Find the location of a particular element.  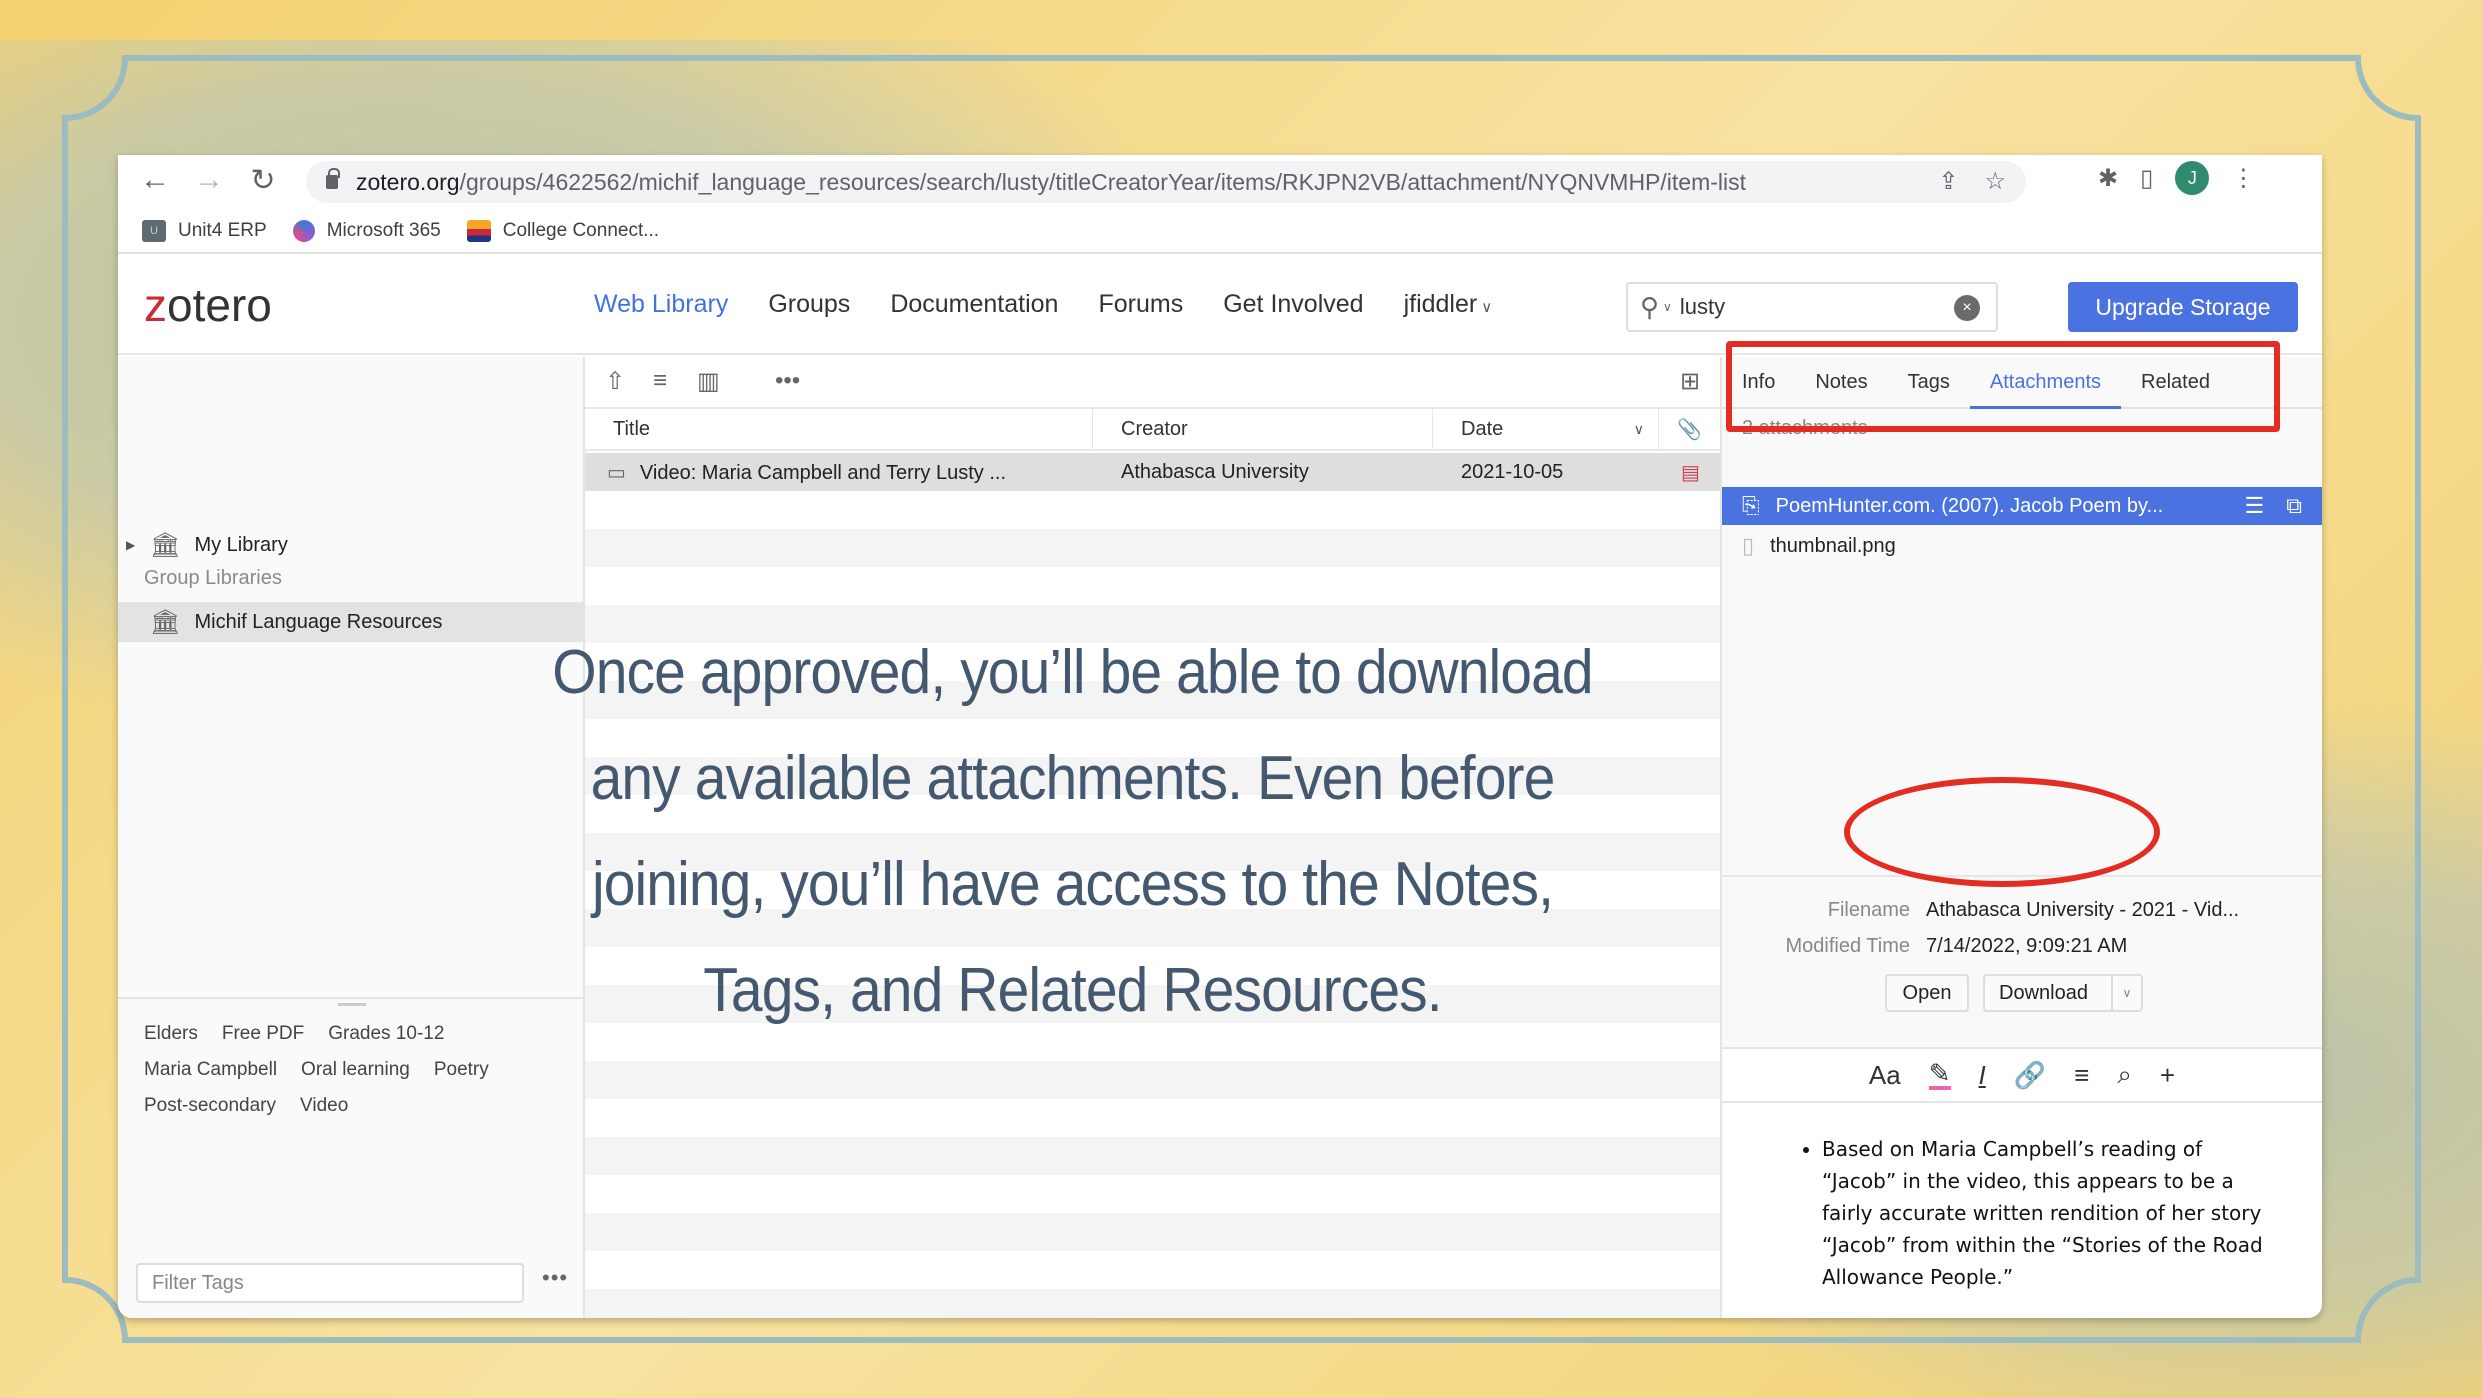

bookmark-unit4: U Unit4 ERP is located at coordinates (204, 231).